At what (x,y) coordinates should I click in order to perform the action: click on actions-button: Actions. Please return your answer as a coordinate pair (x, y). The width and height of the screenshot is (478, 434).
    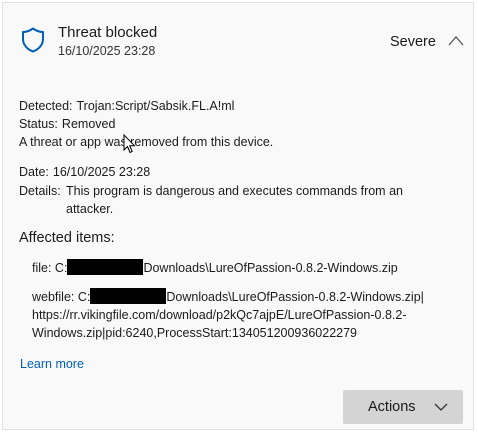
    Looking at the image, I should click on (403, 407).